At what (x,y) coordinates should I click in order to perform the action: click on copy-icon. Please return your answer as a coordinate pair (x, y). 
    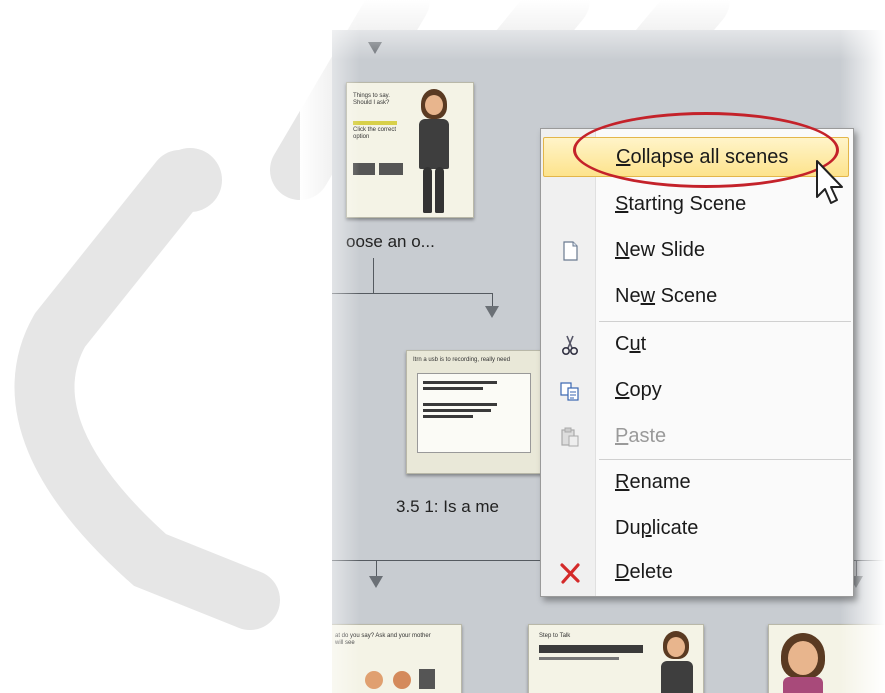
    Looking at the image, I should click on (569, 391).